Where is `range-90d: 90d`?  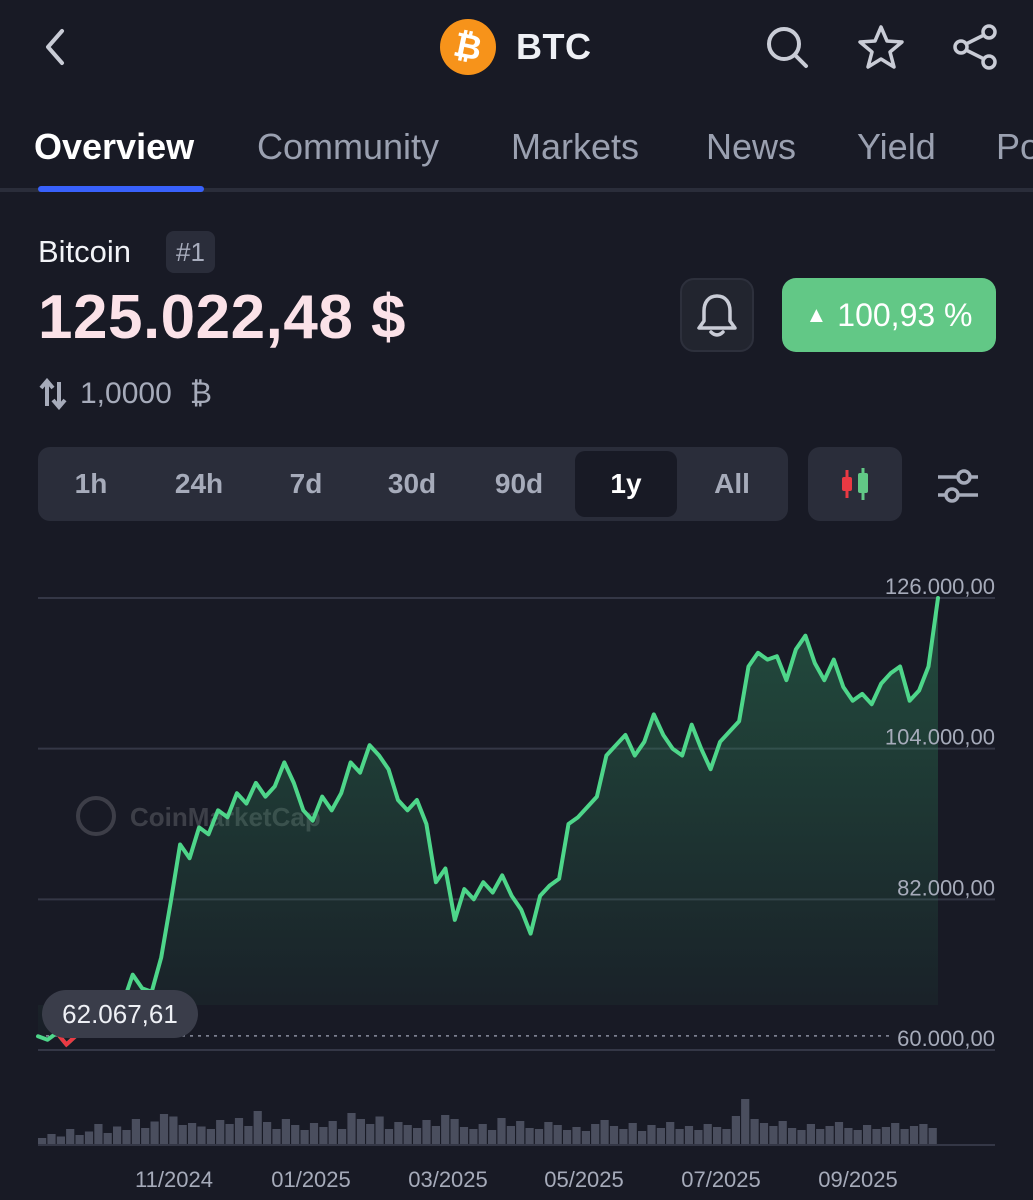
range-90d: 90d is located at coordinates (519, 484).